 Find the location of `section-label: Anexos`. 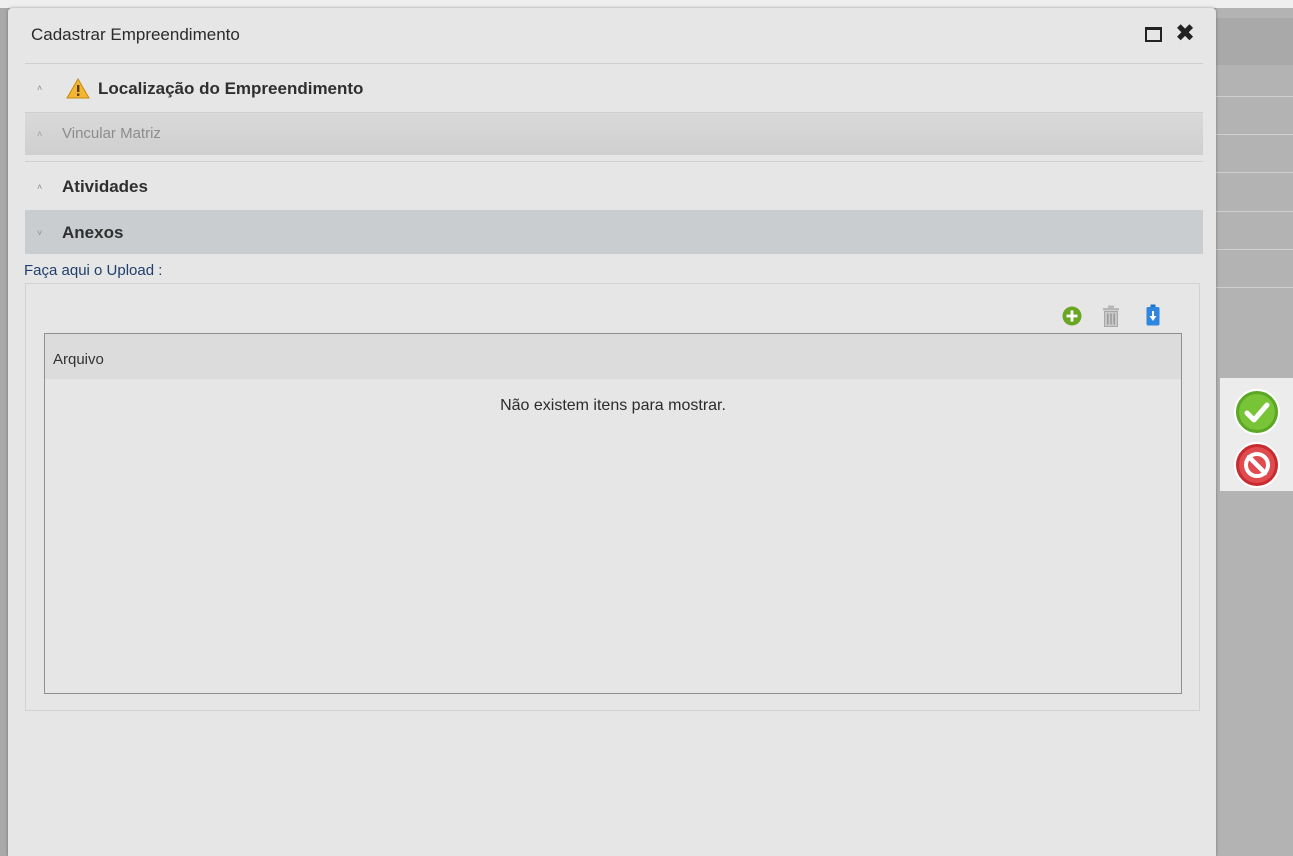

section-label: Anexos is located at coordinates (93, 232).